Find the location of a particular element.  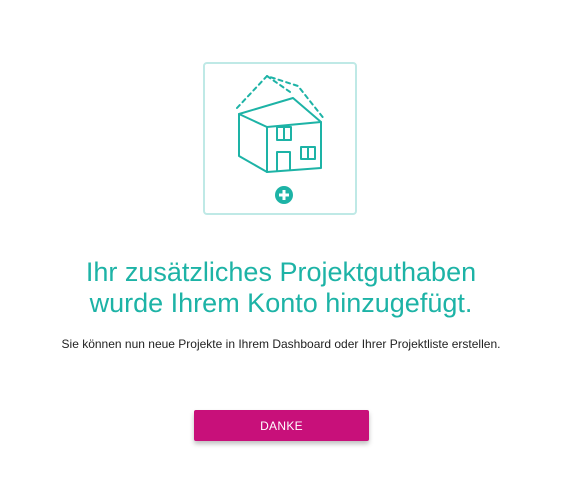

illustration-card is located at coordinates (280, 138).